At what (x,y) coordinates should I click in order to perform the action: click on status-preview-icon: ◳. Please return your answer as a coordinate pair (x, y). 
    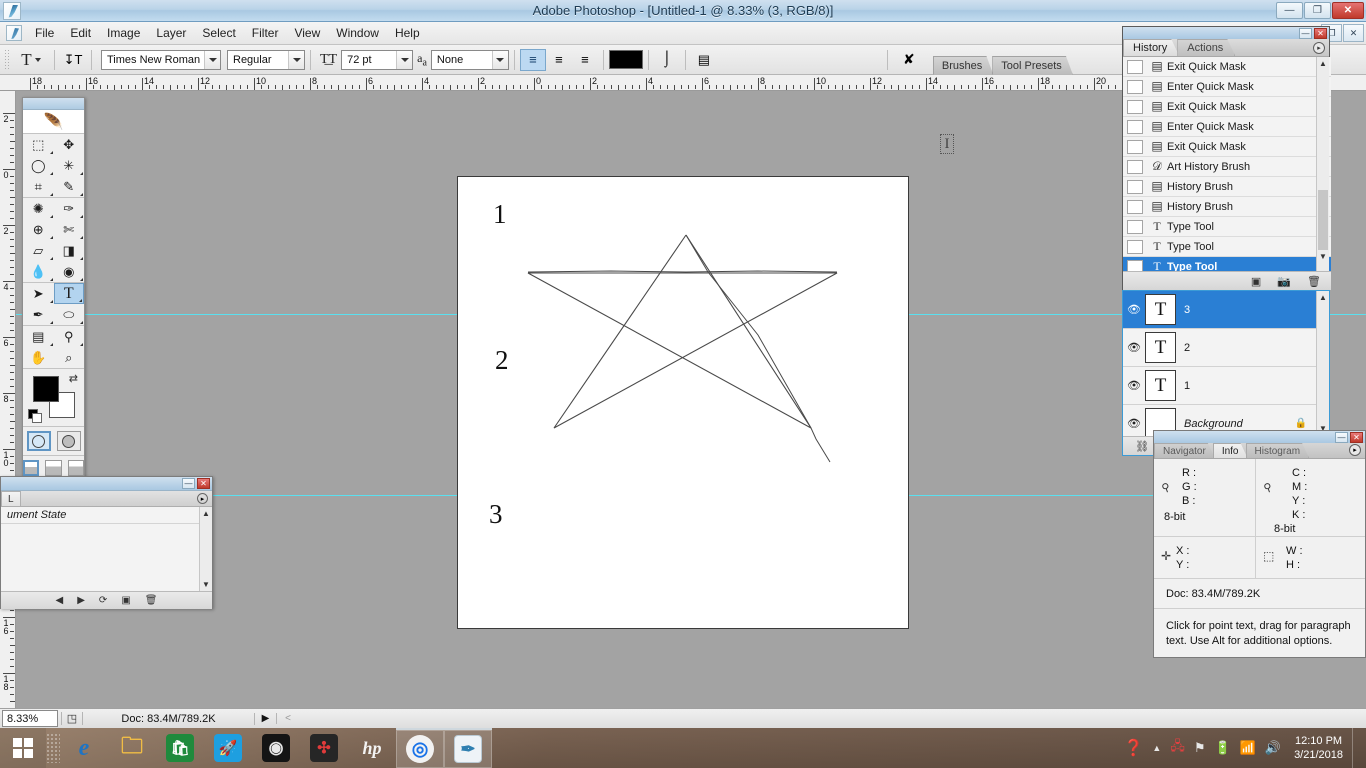
    Looking at the image, I should click on (72, 718).